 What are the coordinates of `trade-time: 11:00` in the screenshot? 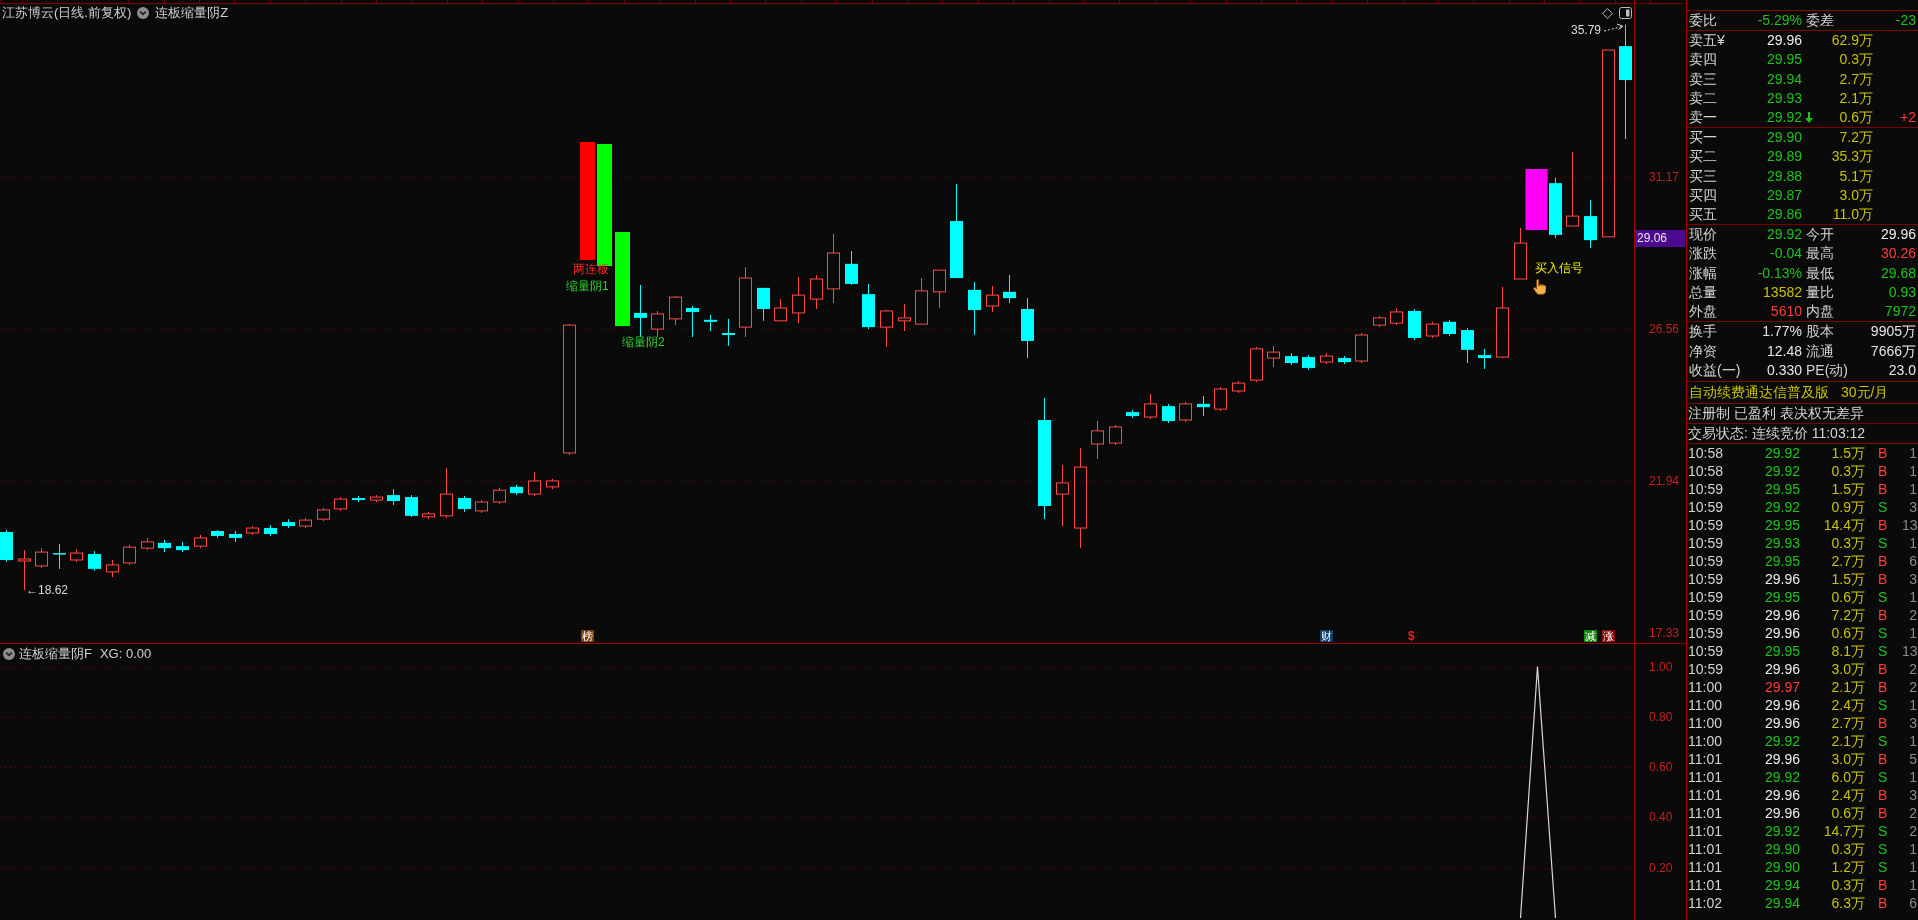 It's located at (1705, 704).